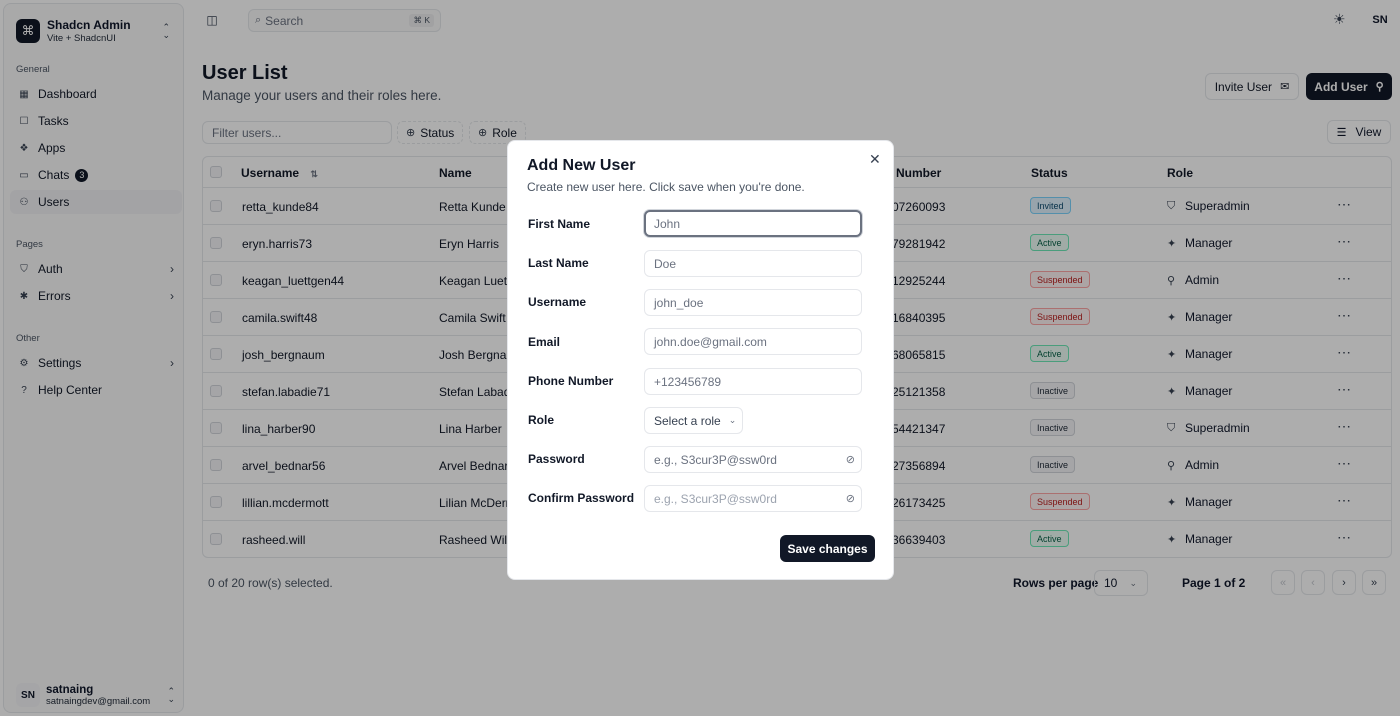  What do you see at coordinates (710, 341) in the screenshot?
I see `email-placeholder: john.doe@gmail.com` at bounding box center [710, 341].